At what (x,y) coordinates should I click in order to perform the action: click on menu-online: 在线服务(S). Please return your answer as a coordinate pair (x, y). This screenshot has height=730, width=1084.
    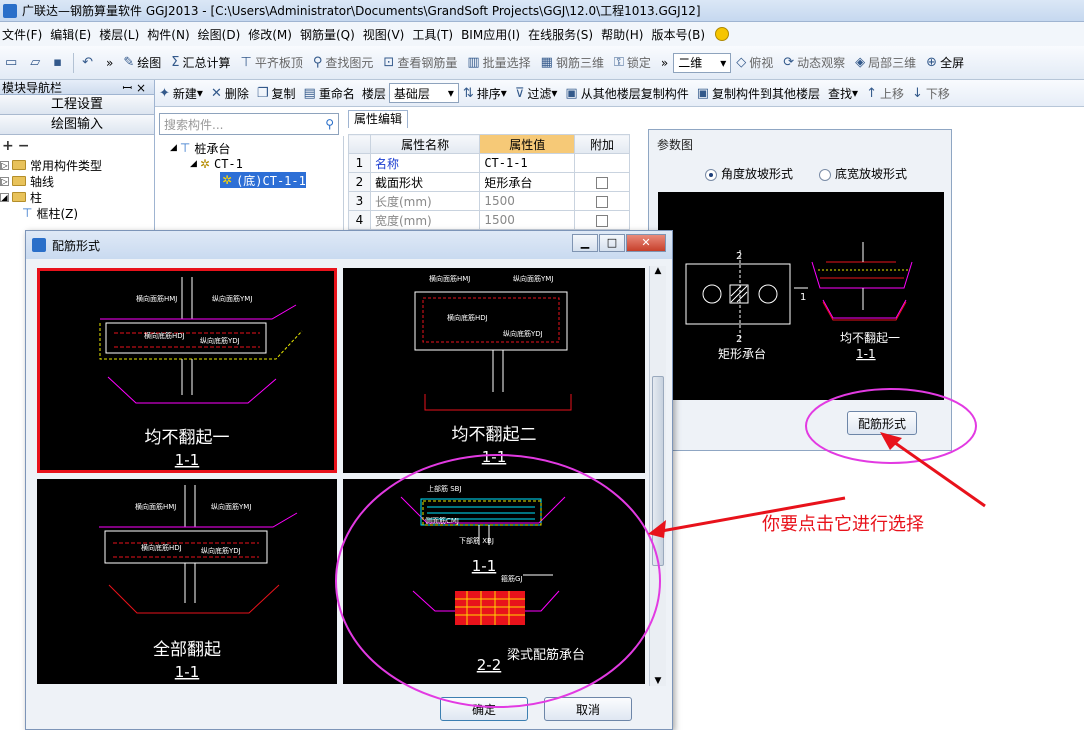
    Looking at the image, I should click on (562, 34).